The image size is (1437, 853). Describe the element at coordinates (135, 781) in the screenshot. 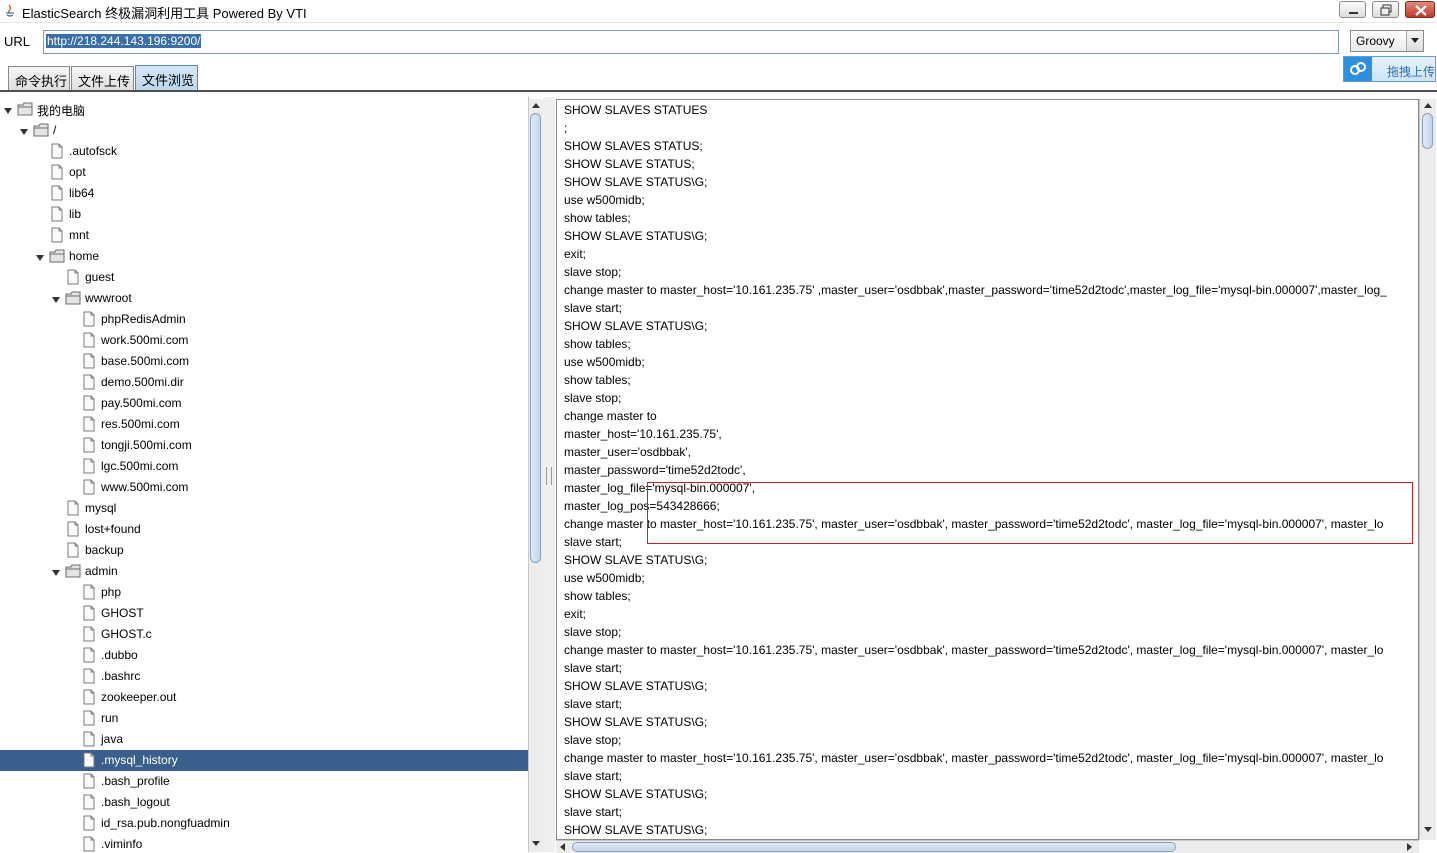

I see `tree-node-label: .bash_profile` at that location.